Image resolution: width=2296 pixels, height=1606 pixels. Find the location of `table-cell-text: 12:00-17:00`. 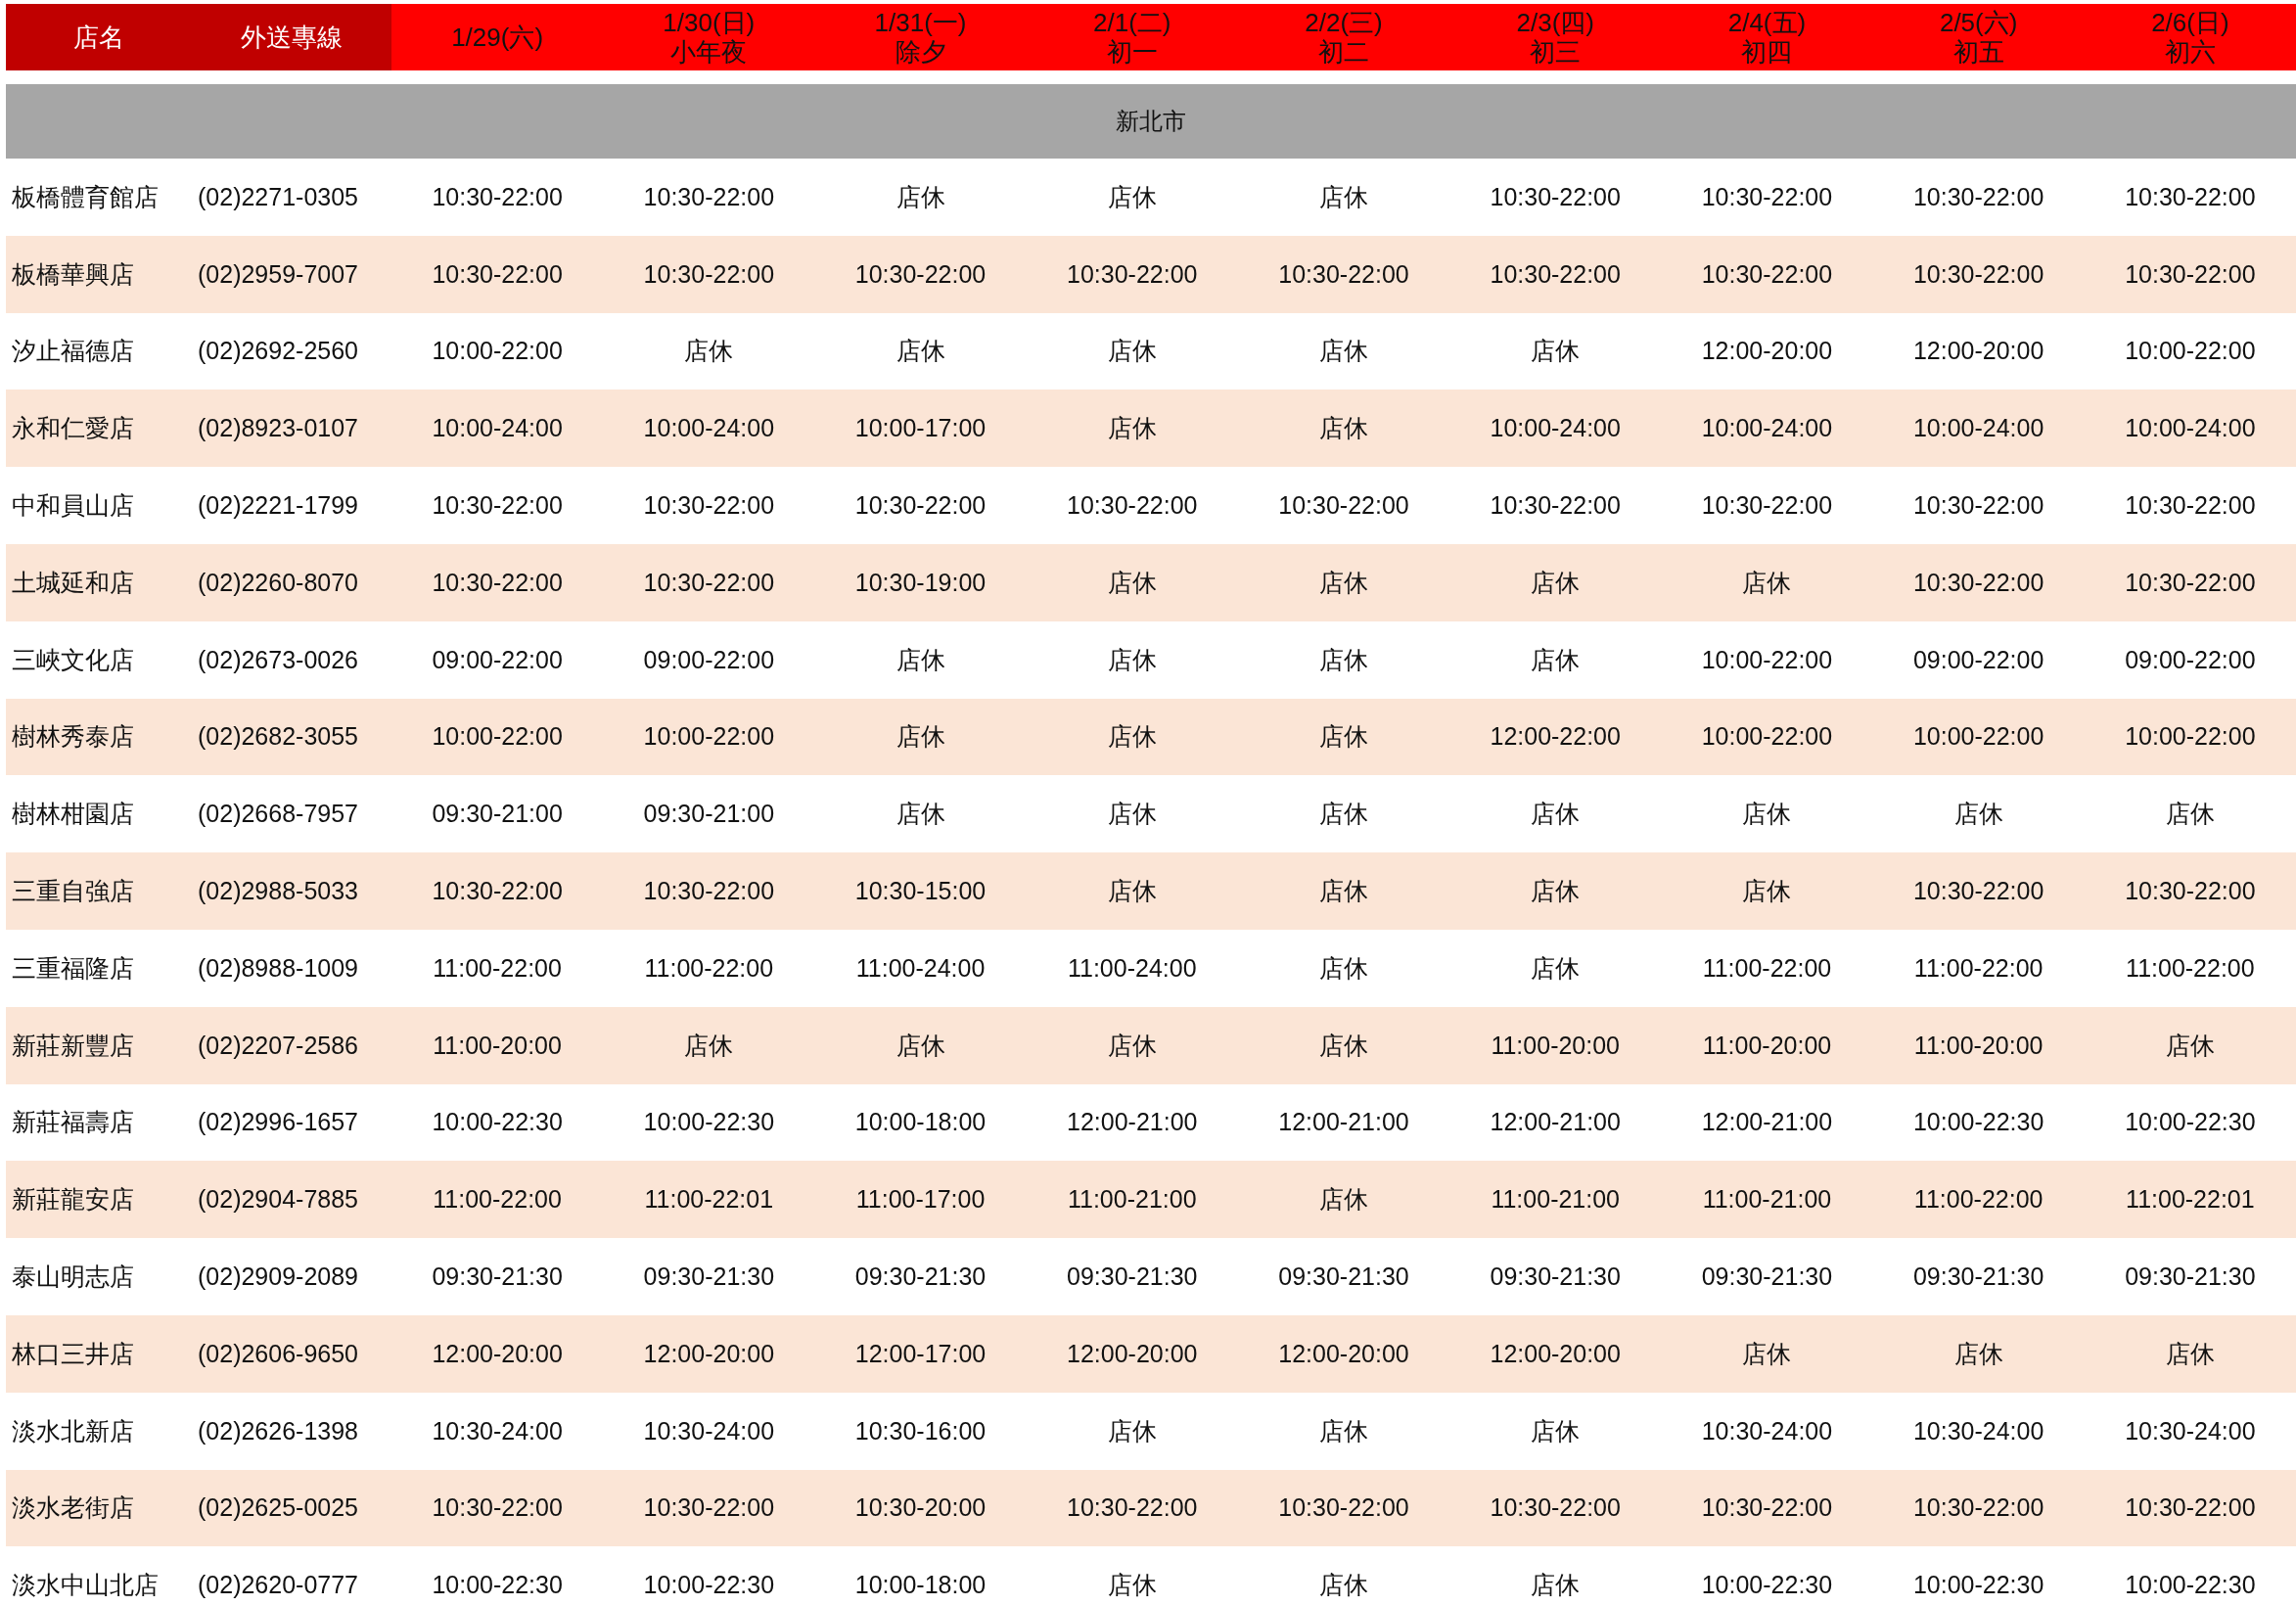

table-cell-text: 12:00-17:00 is located at coordinates (920, 1354).